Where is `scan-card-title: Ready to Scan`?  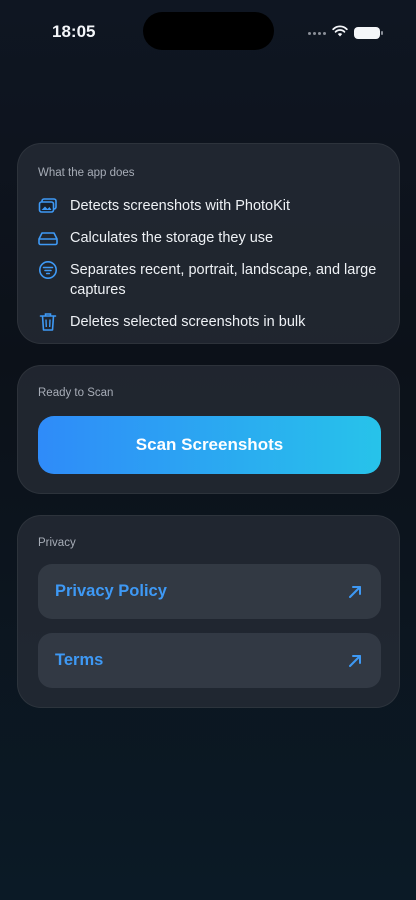 scan-card-title: Ready to Scan is located at coordinates (76, 393).